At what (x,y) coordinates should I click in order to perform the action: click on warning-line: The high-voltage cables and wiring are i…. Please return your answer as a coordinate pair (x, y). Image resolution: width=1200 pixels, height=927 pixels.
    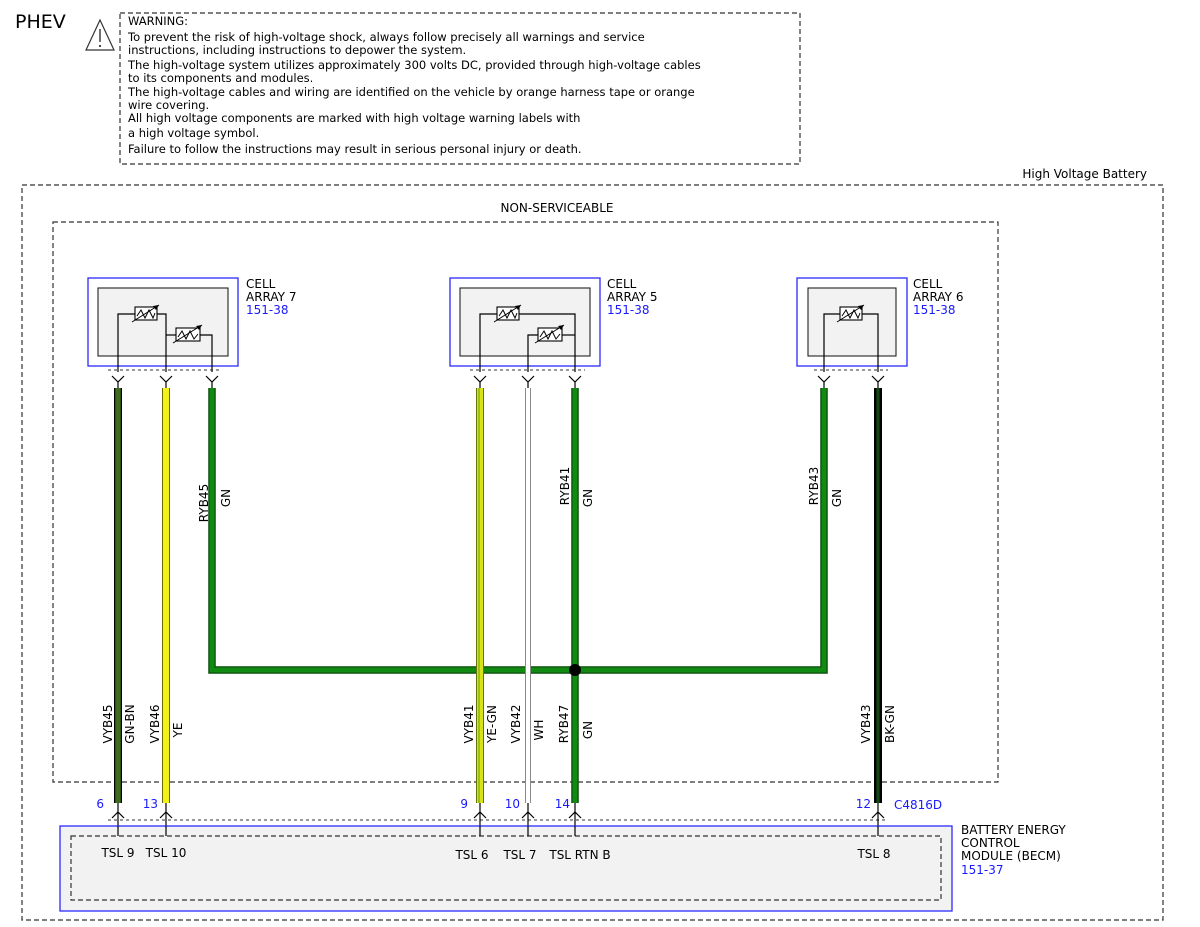
    Looking at the image, I should click on (411, 92).